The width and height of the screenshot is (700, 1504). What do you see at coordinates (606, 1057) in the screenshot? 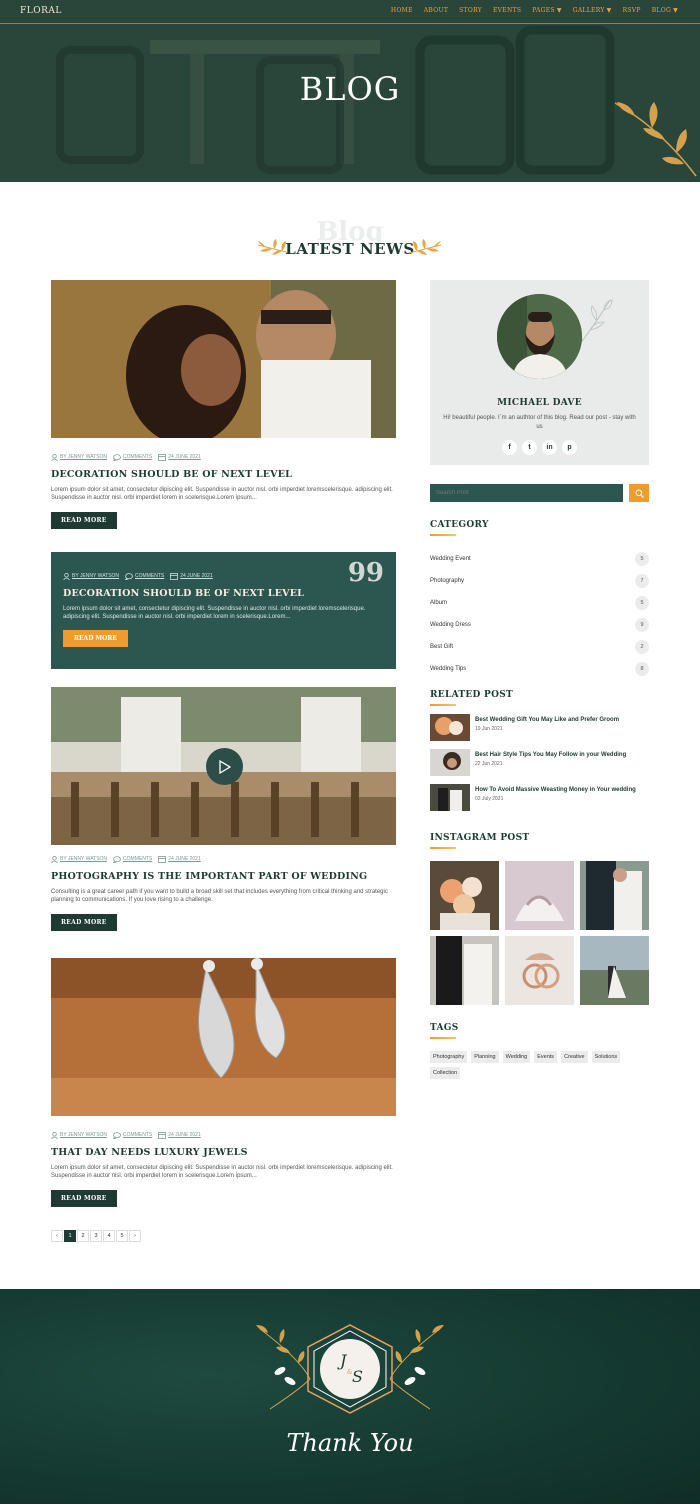
I see `tag-item: Solutions` at bounding box center [606, 1057].